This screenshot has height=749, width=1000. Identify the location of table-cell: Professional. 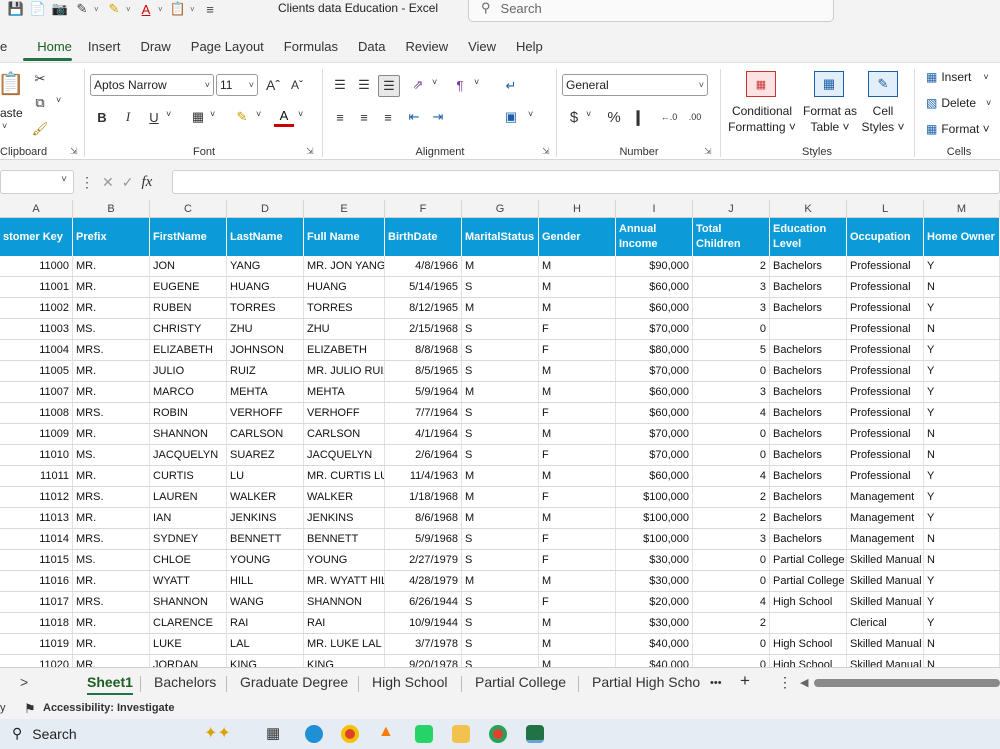
(885, 455).